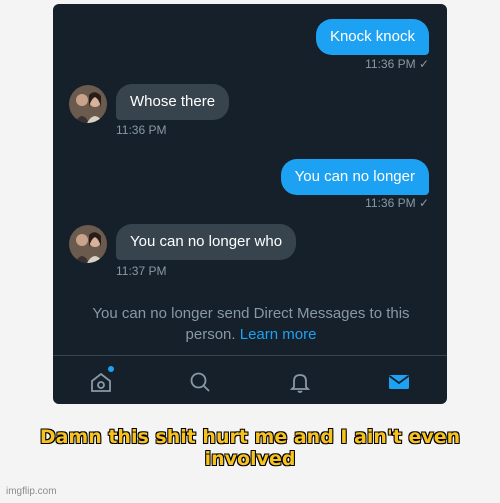  I want to click on message-timestamp: 11:37 PM, so click(141, 271).